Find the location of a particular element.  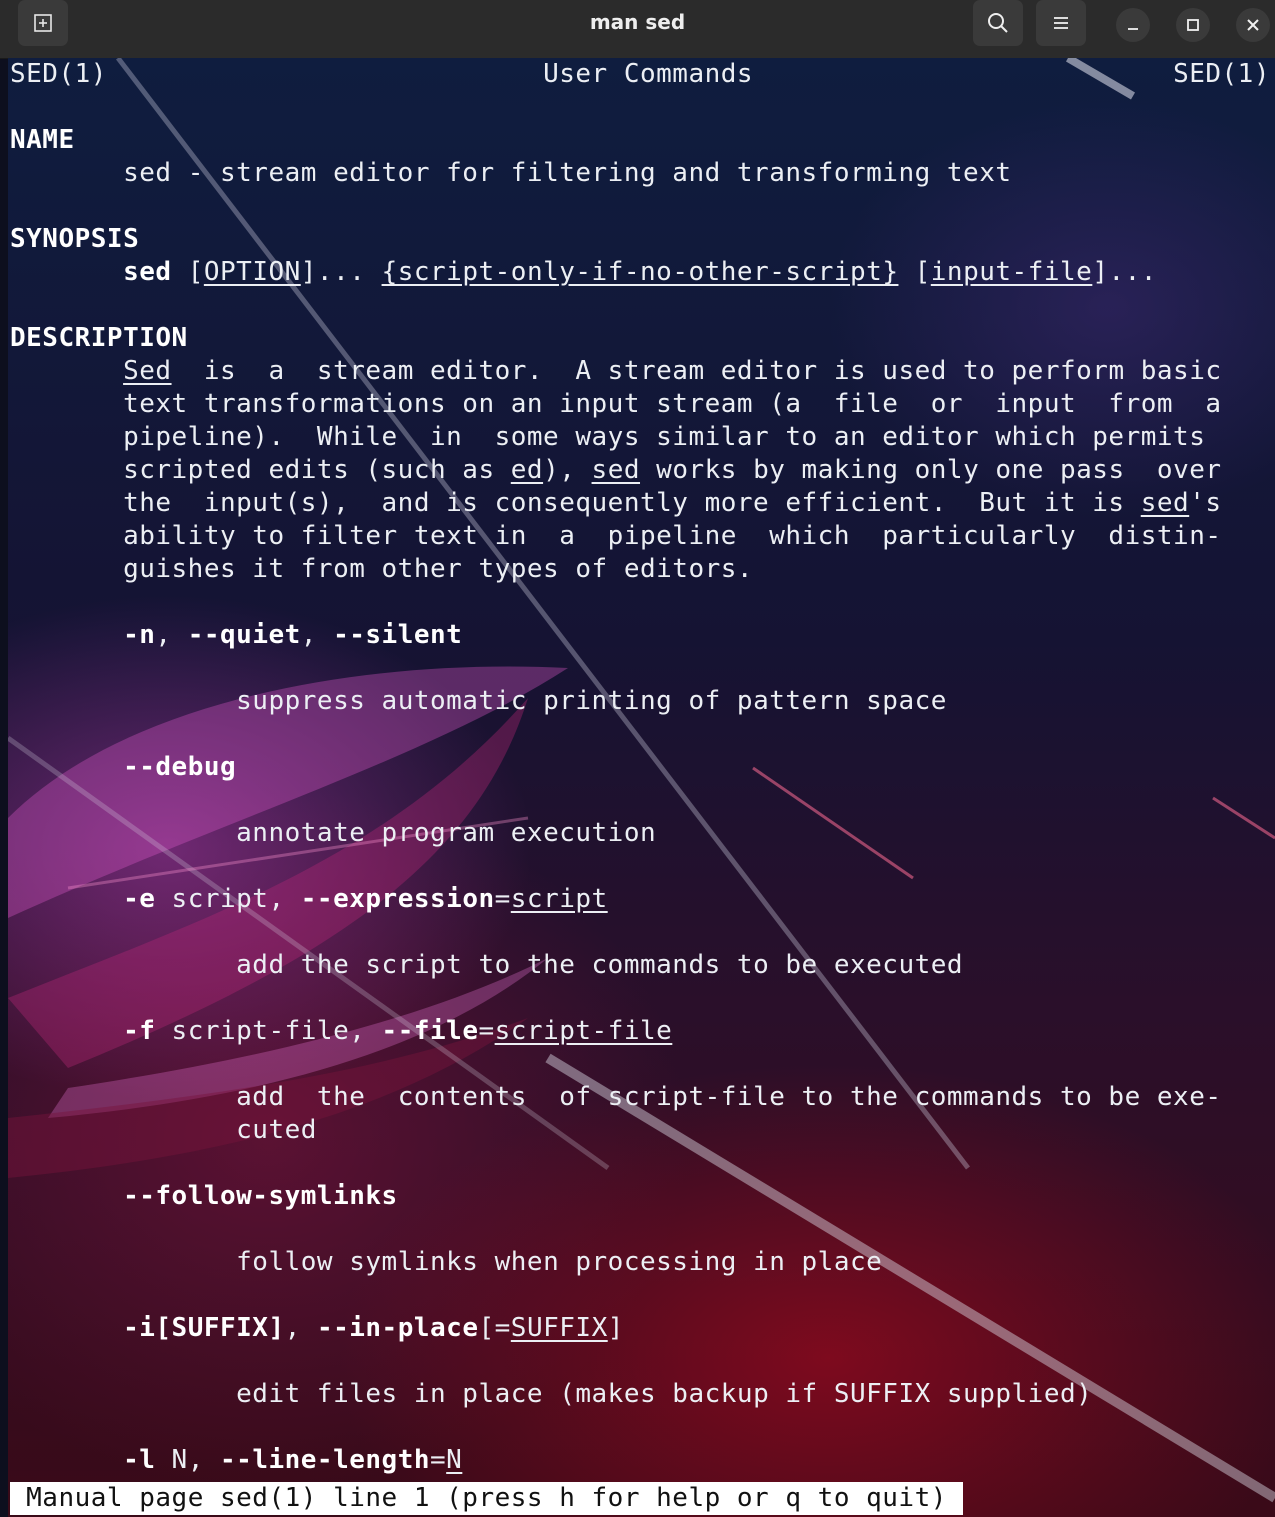

header-right: SED(1) is located at coordinates (1221, 74).